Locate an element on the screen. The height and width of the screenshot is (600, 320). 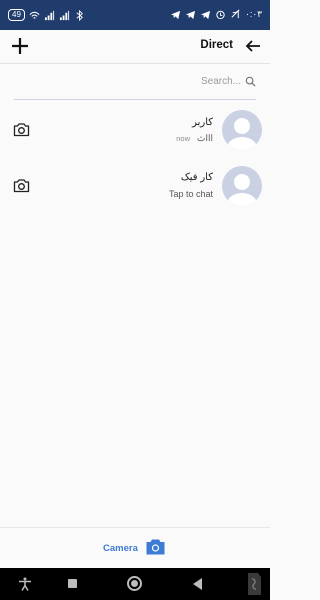
status-bar-right: ۰:۰۳ is located at coordinates (216, 14).